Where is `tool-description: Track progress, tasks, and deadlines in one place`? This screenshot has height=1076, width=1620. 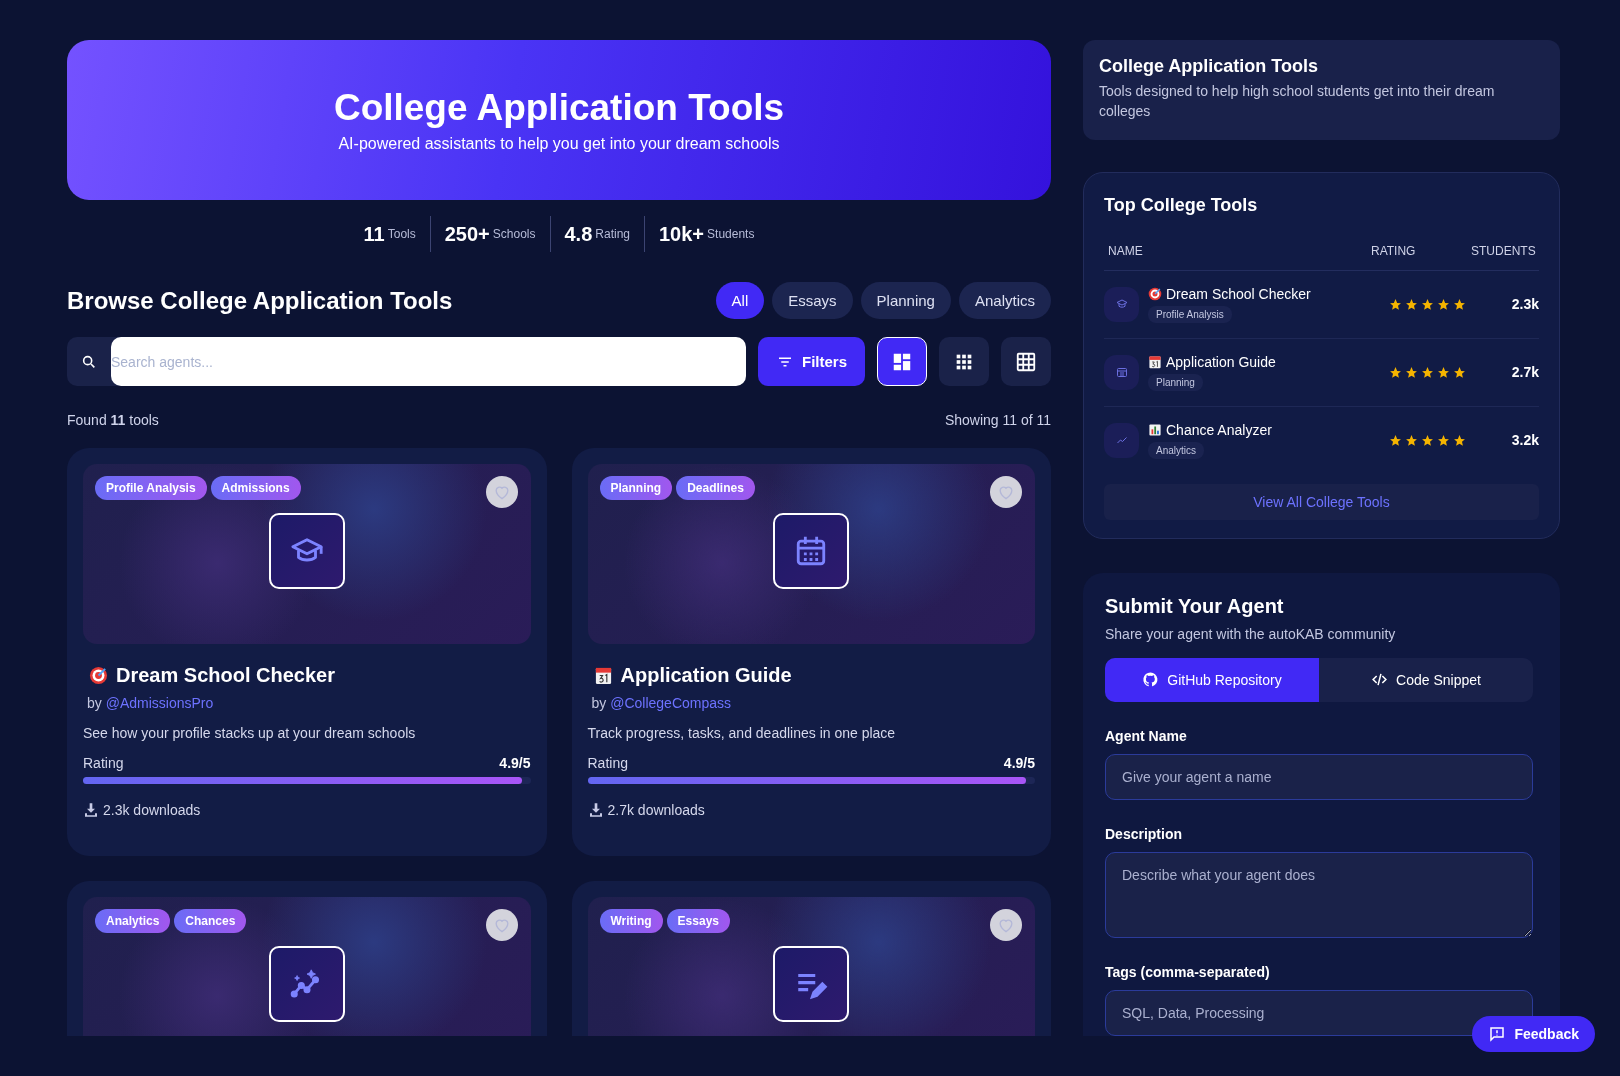 tool-description: Track progress, tasks, and deadlines in one place is located at coordinates (742, 733).